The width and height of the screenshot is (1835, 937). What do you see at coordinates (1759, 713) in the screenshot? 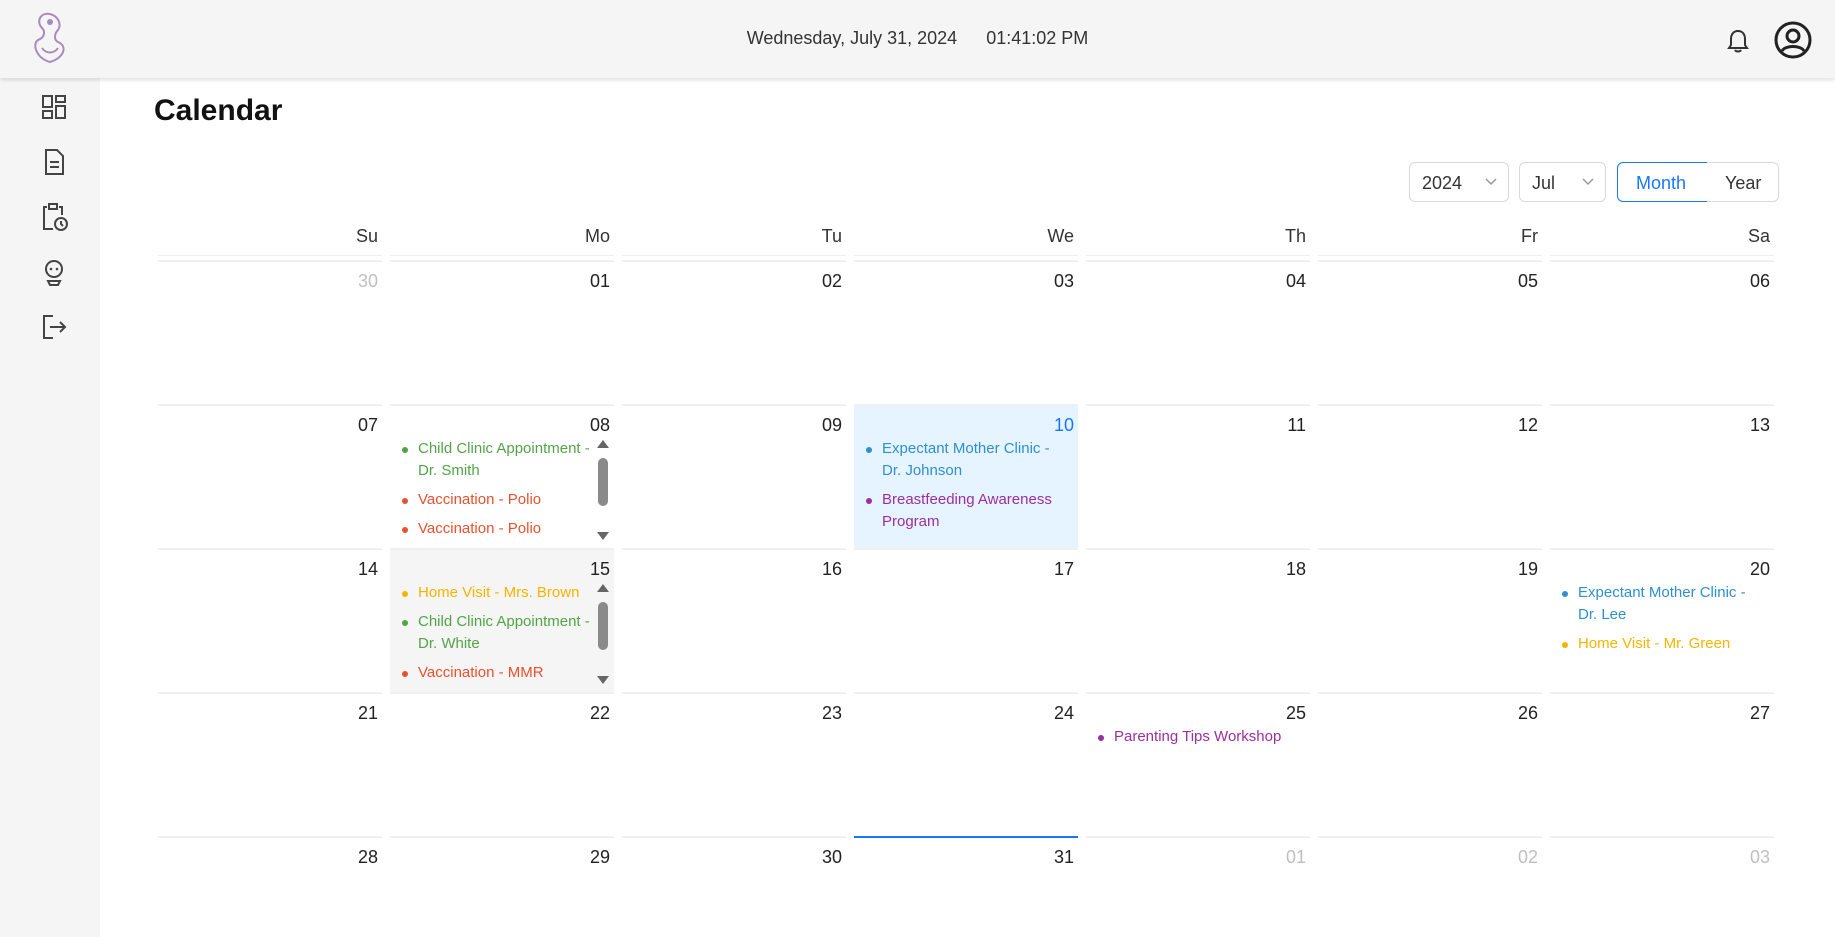
I see `day-number: 27` at bounding box center [1759, 713].